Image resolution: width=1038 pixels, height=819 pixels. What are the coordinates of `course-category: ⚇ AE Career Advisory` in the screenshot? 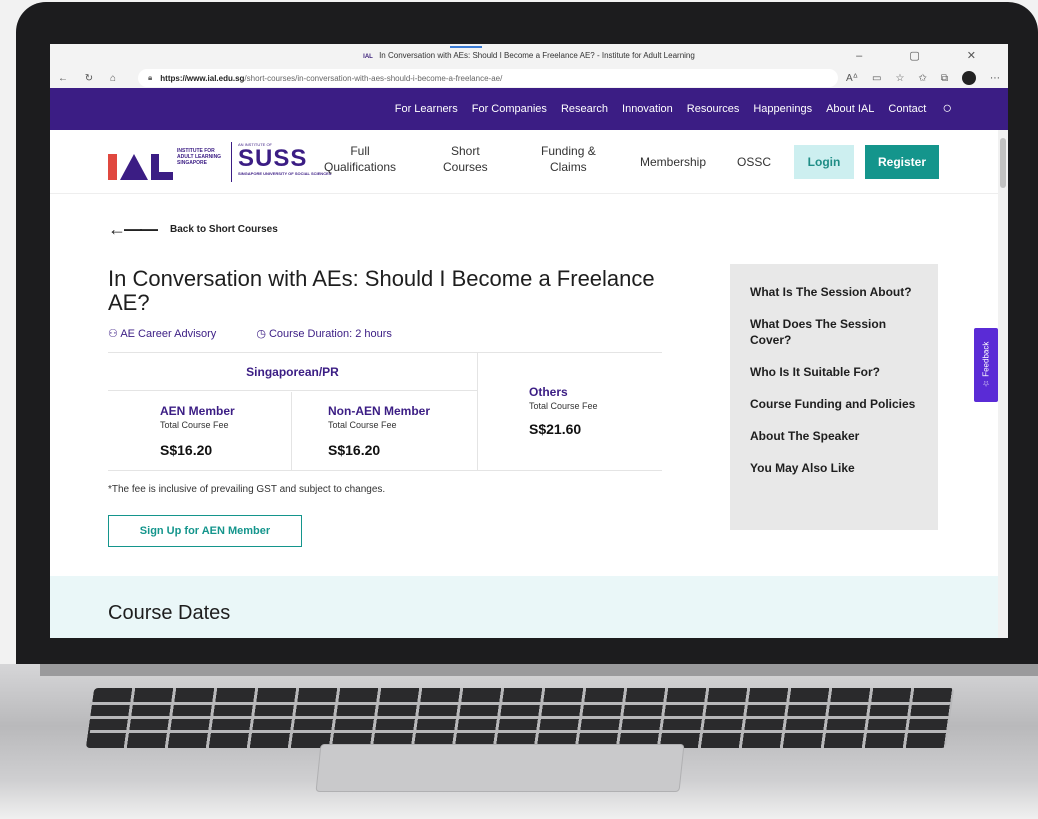 It's located at (162, 333).